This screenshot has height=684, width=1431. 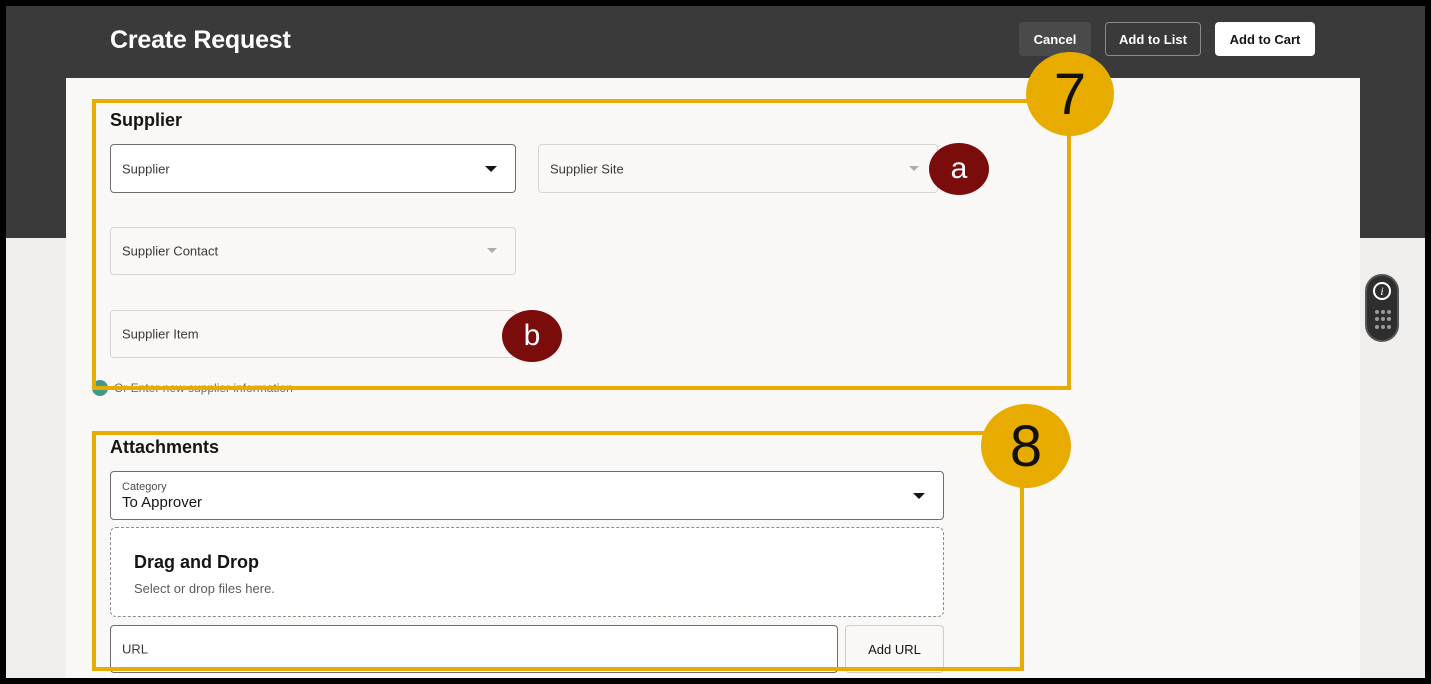 What do you see at coordinates (1026, 446) in the screenshot?
I see `callout-number-8: 8` at bounding box center [1026, 446].